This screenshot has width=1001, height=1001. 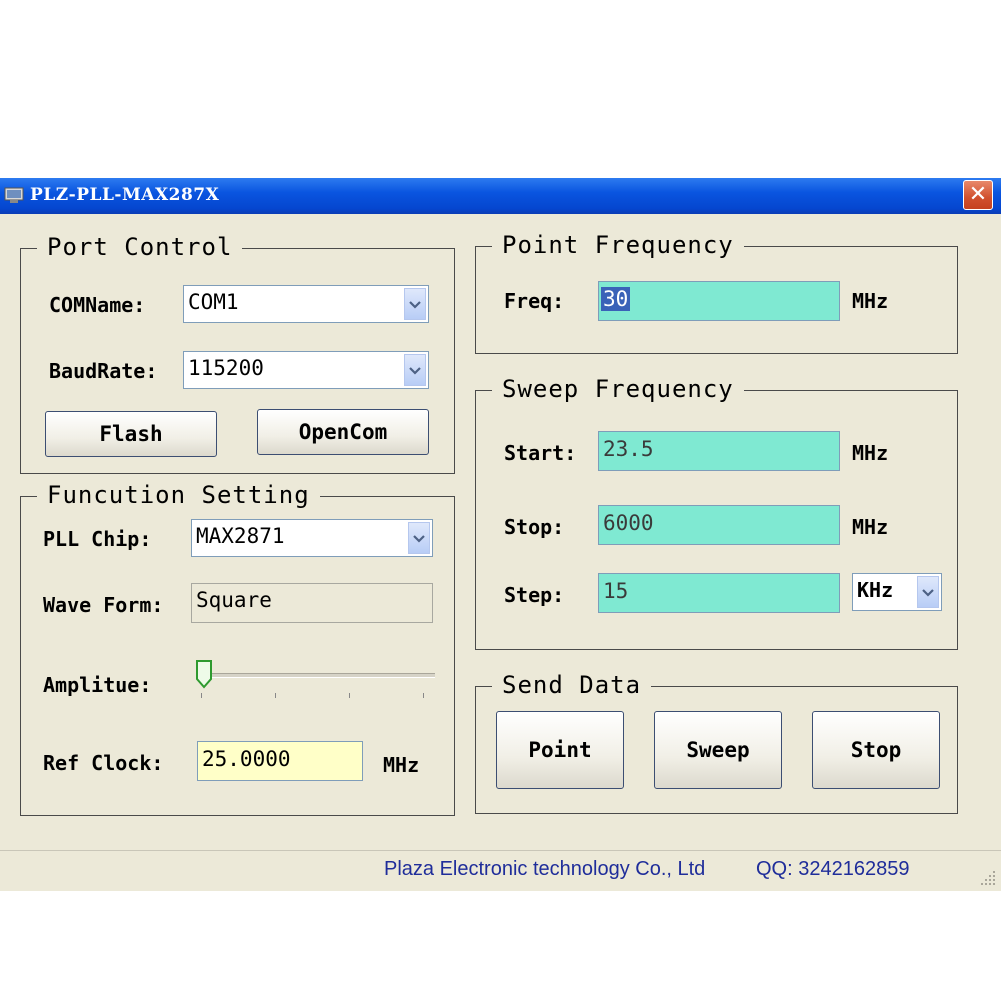 What do you see at coordinates (97, 685) in the screenshot?
I see `amplitude-label: Amplitue:` at bounding box center [97, 685].